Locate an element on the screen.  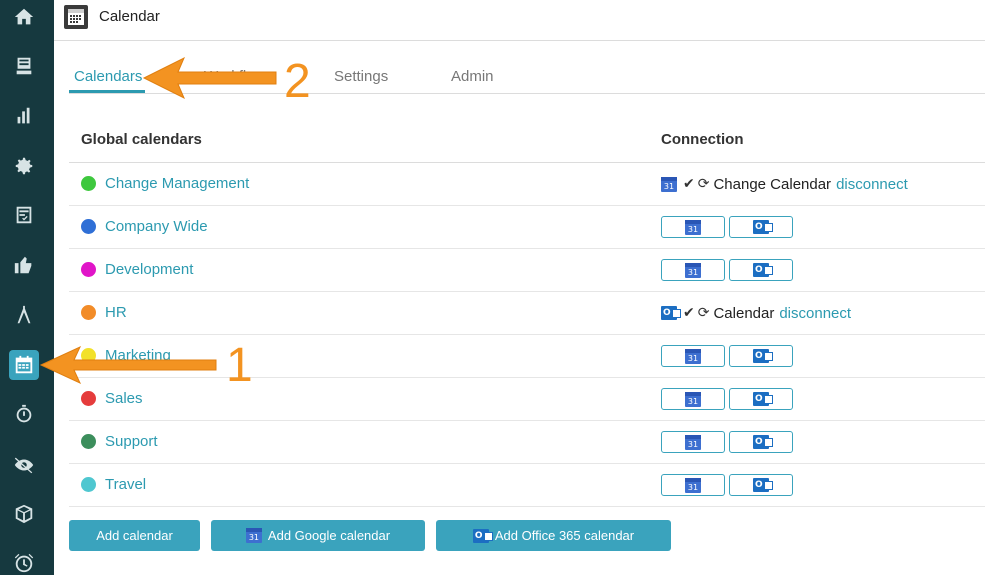
bar-chart-icon is located at coordinates (23, 115).